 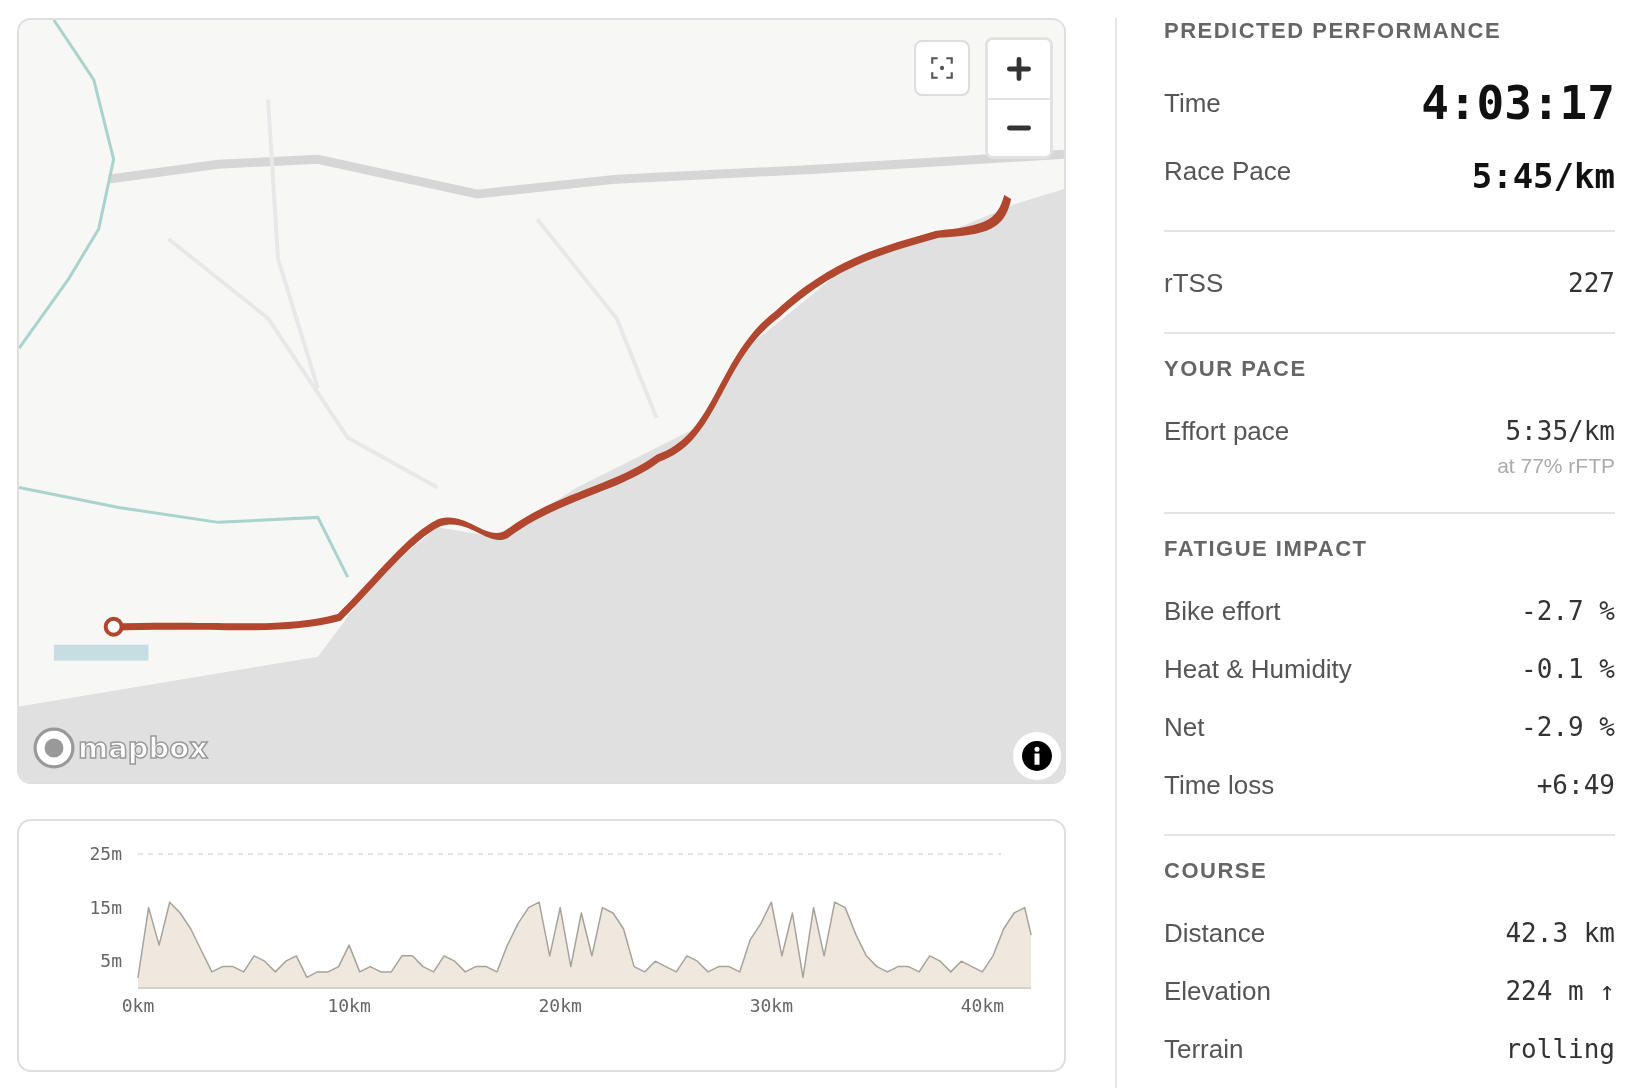 What do you see at coordinates (1518, 103) in the screenshot?
I see `stat-value: 4:03:17` at bounding box center [1518, 103].